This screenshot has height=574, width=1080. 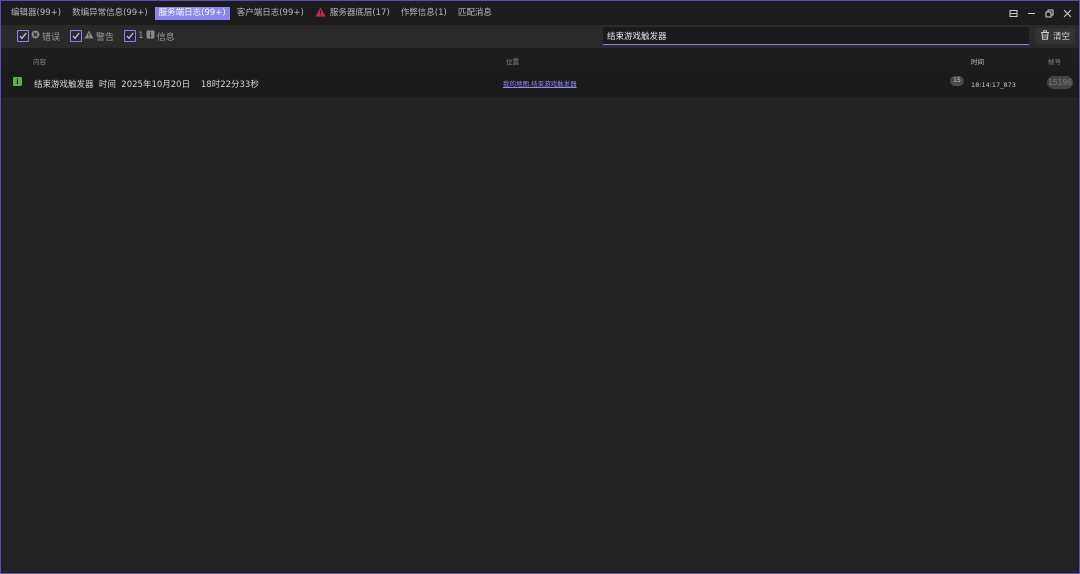 What do you see at coordinates (165, 37) in the screenshot?
I see `filter-info-label: 信息` at bounding box center [165, 37].